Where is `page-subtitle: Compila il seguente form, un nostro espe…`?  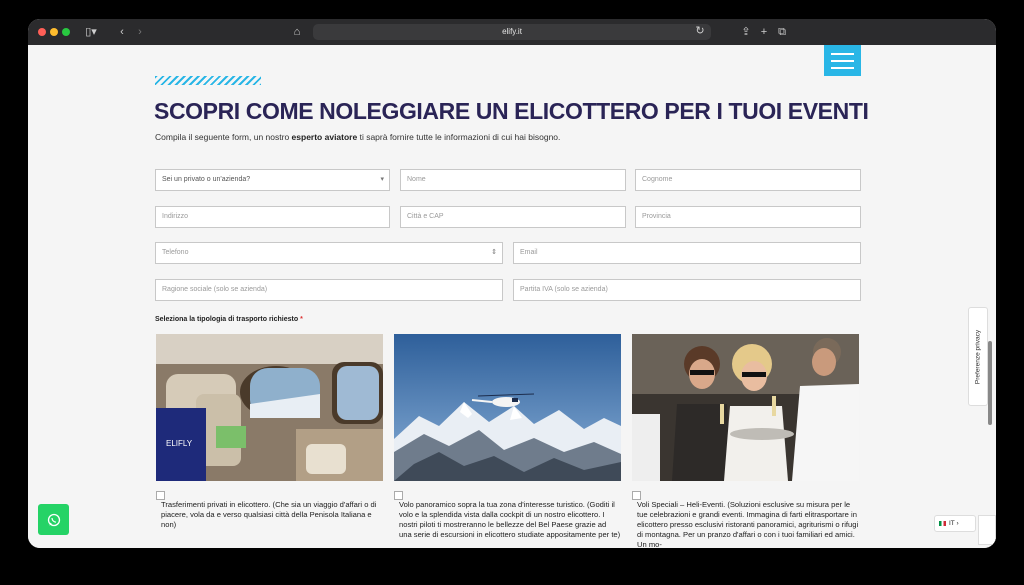
page-subtitle: Compila il seguente form, un nostro espe… is located at coordinates (358, 137).